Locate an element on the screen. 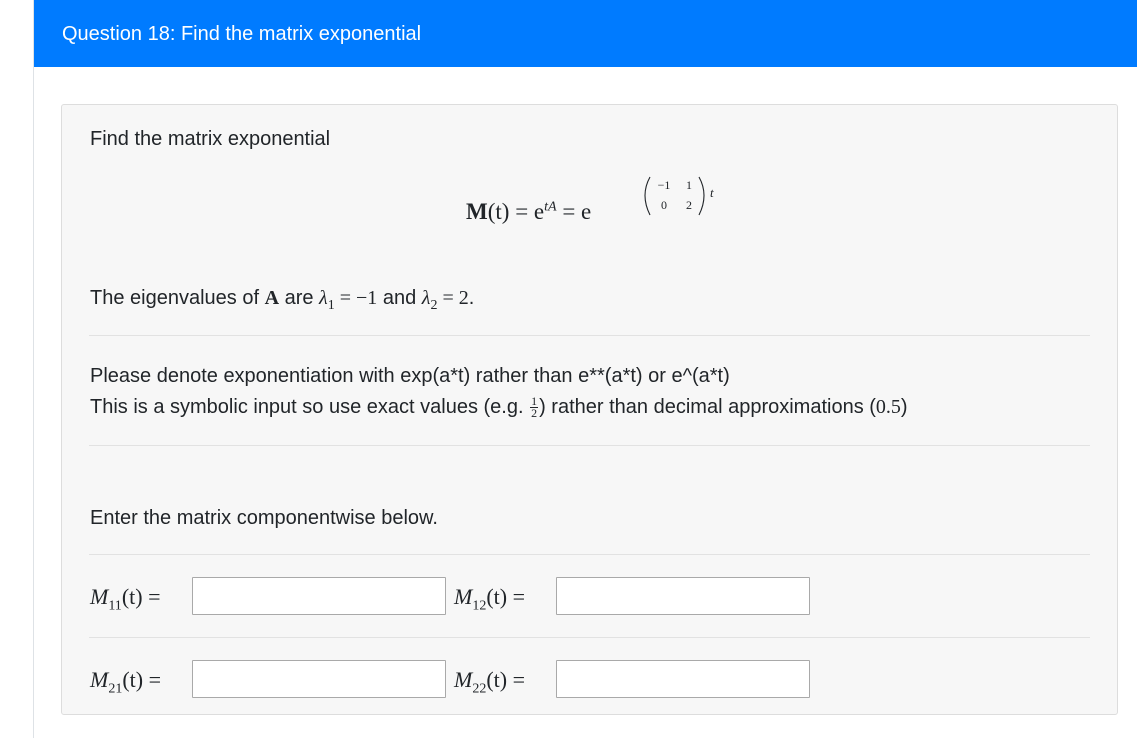 The height and width of the screenshot is (738, 1137). matrix-a12: 1 is located at coordinates (689, 185).